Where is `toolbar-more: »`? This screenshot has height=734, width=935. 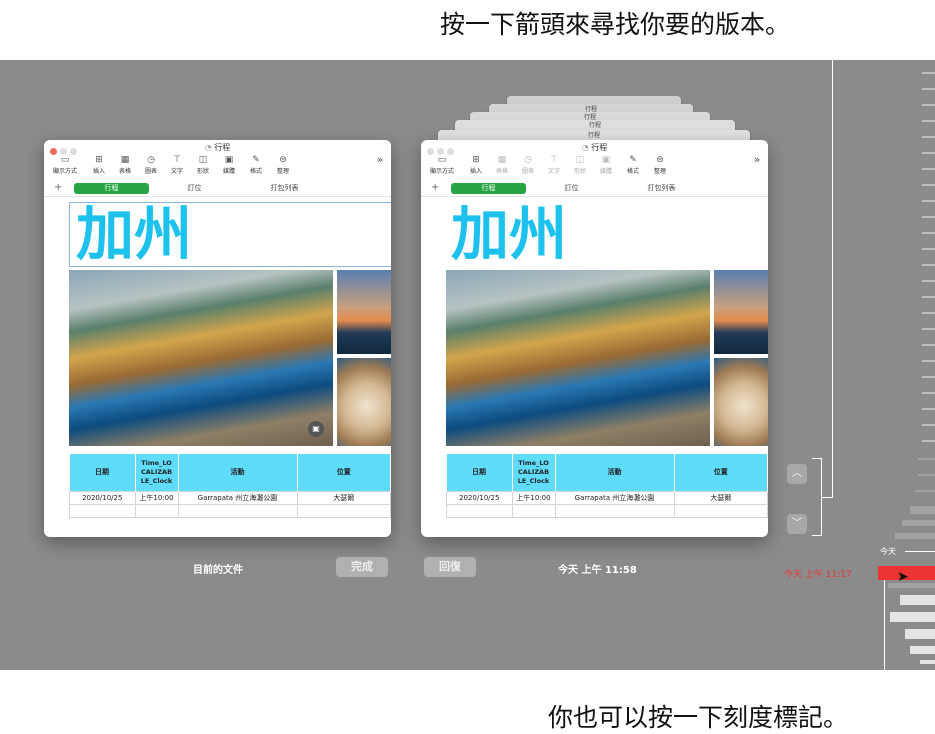
toolbar-more: » is located at coordinates (380, 160).